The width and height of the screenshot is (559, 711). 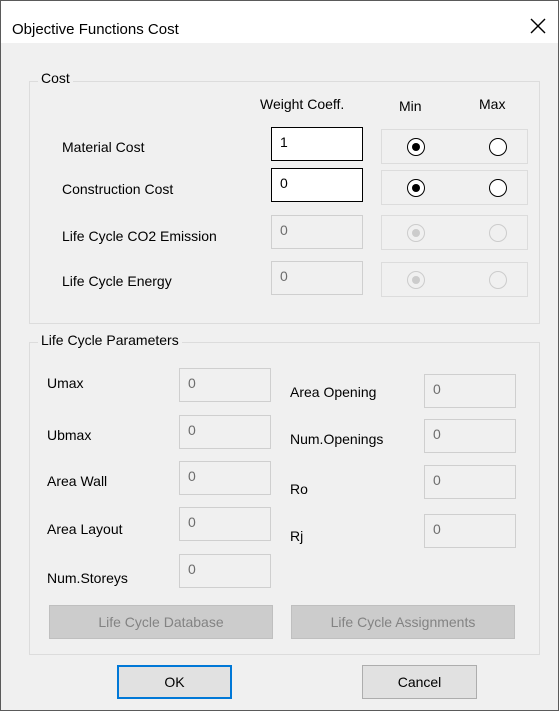 What do you see at coordinates (103, 147) in the screenshot?
I see `cost-row-label: Material Cost` at bounding box center [103, 147].